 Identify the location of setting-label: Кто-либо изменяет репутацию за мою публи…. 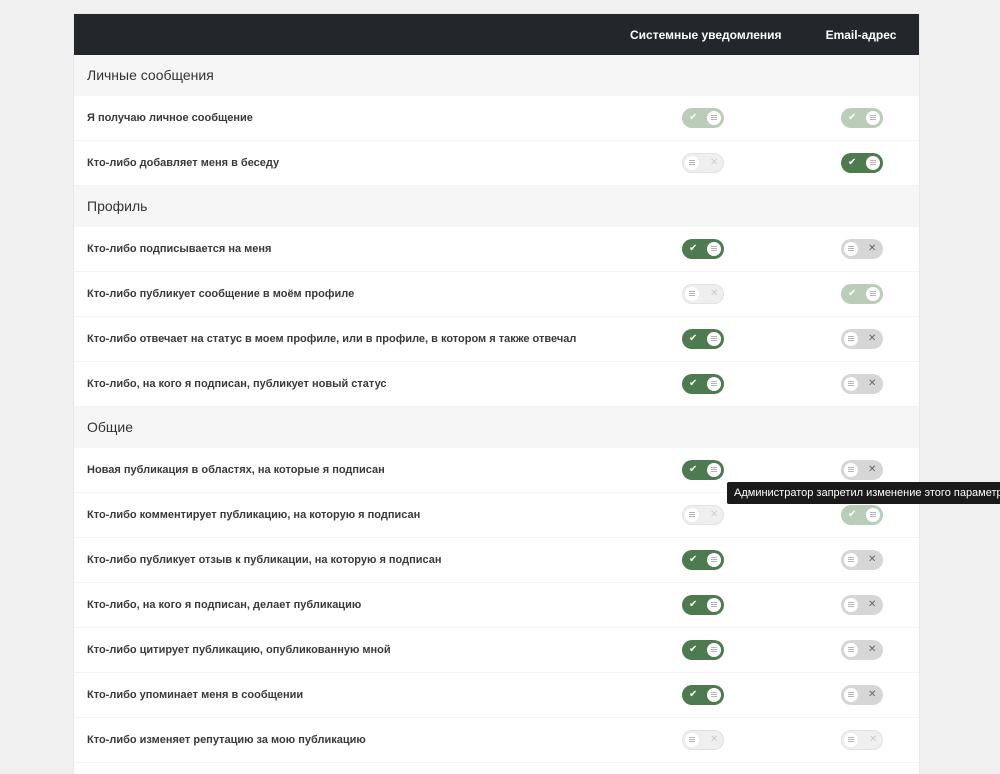
(226, 740).